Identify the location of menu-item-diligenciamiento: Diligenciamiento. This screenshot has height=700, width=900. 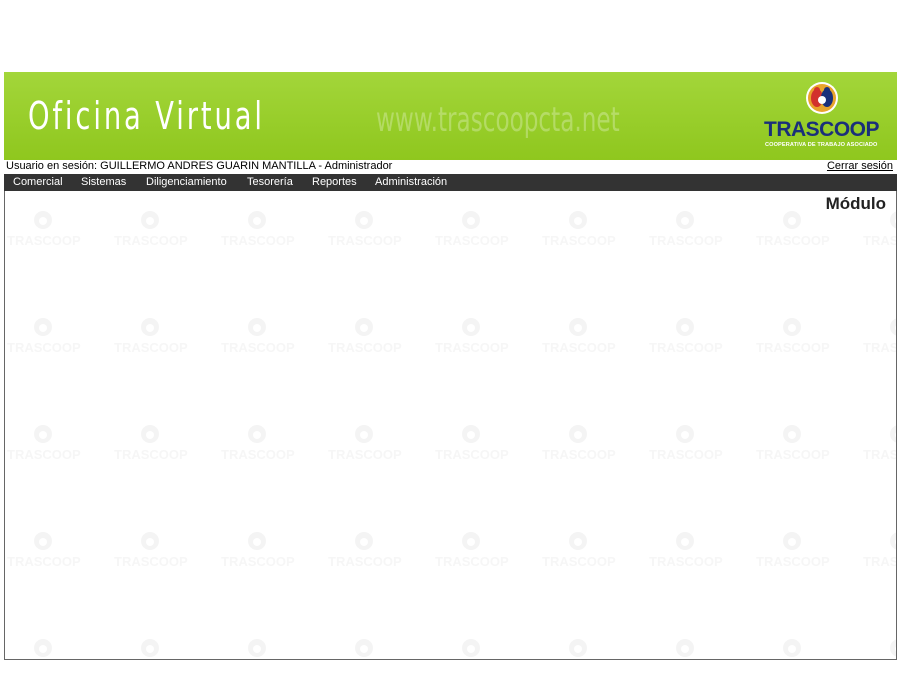
(186, 182).